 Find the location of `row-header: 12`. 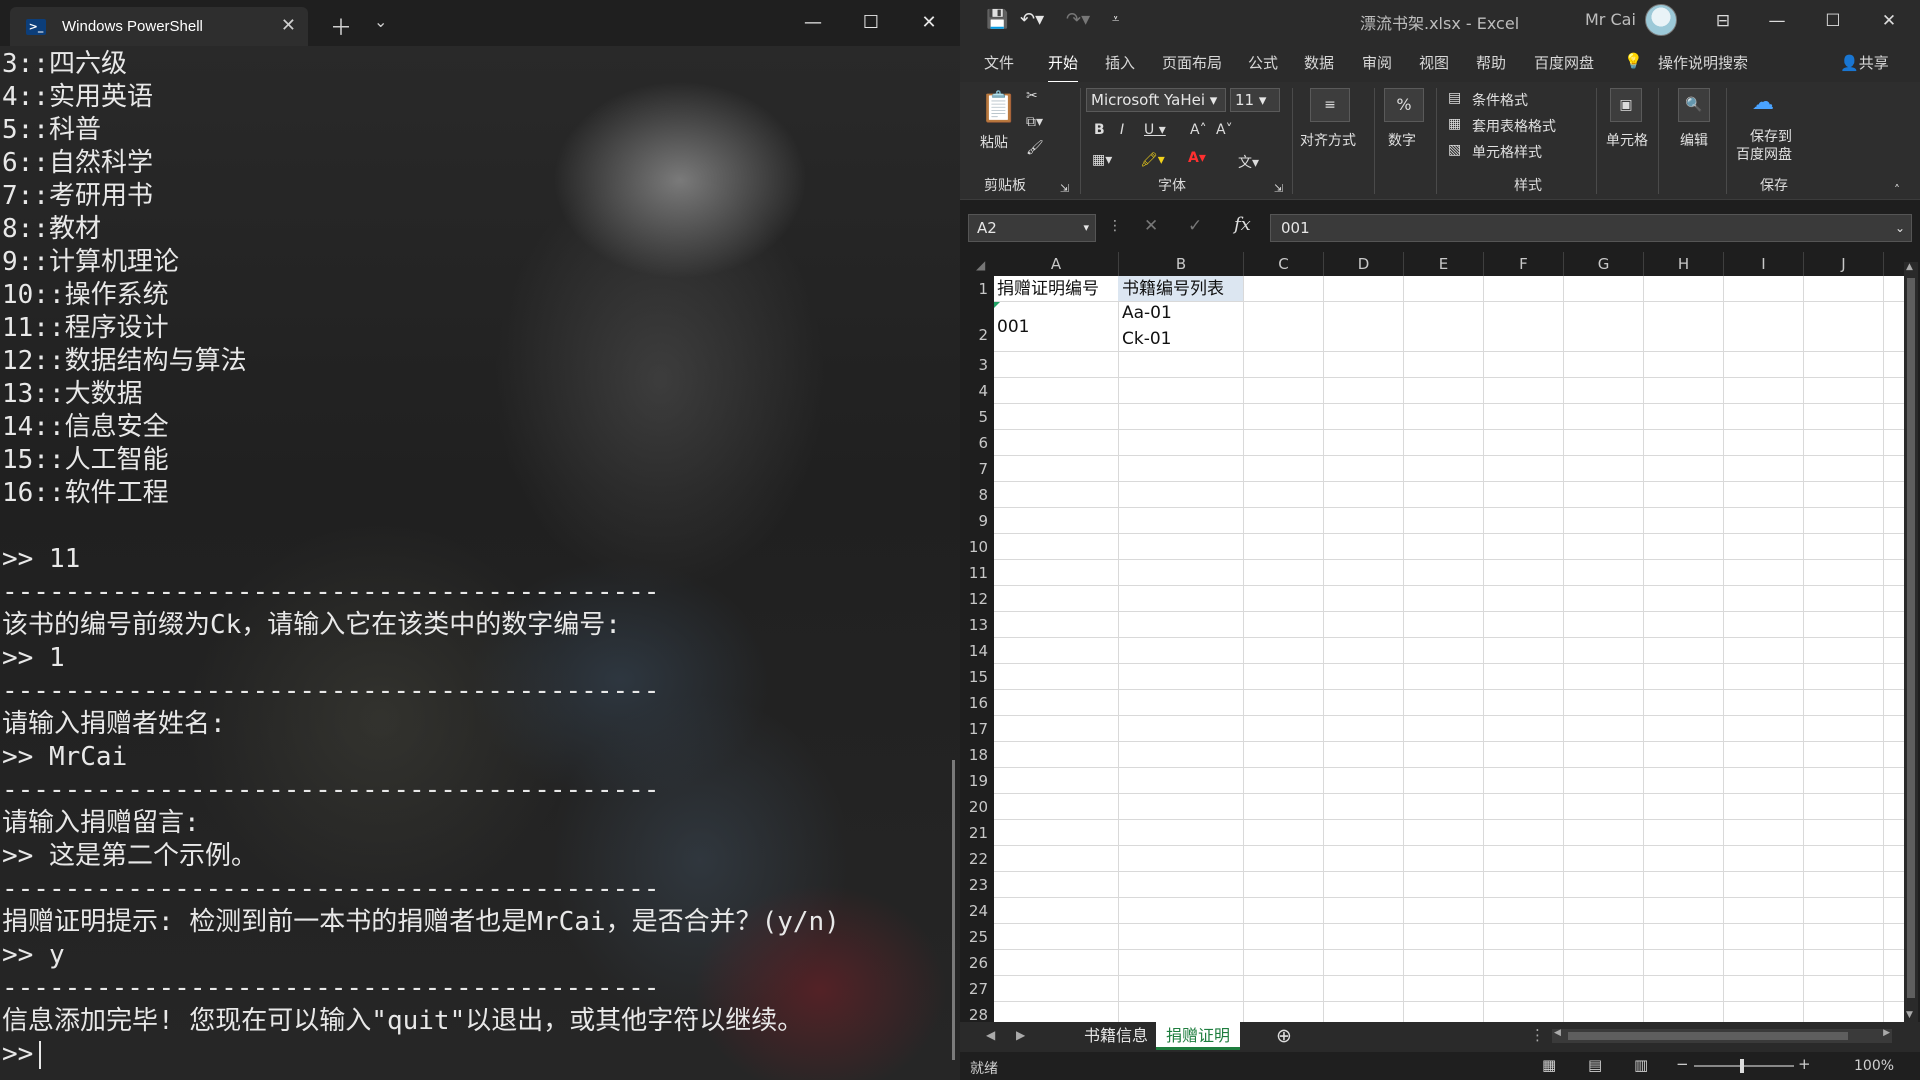

row-header: 12 is located at coordinates (977, 599).